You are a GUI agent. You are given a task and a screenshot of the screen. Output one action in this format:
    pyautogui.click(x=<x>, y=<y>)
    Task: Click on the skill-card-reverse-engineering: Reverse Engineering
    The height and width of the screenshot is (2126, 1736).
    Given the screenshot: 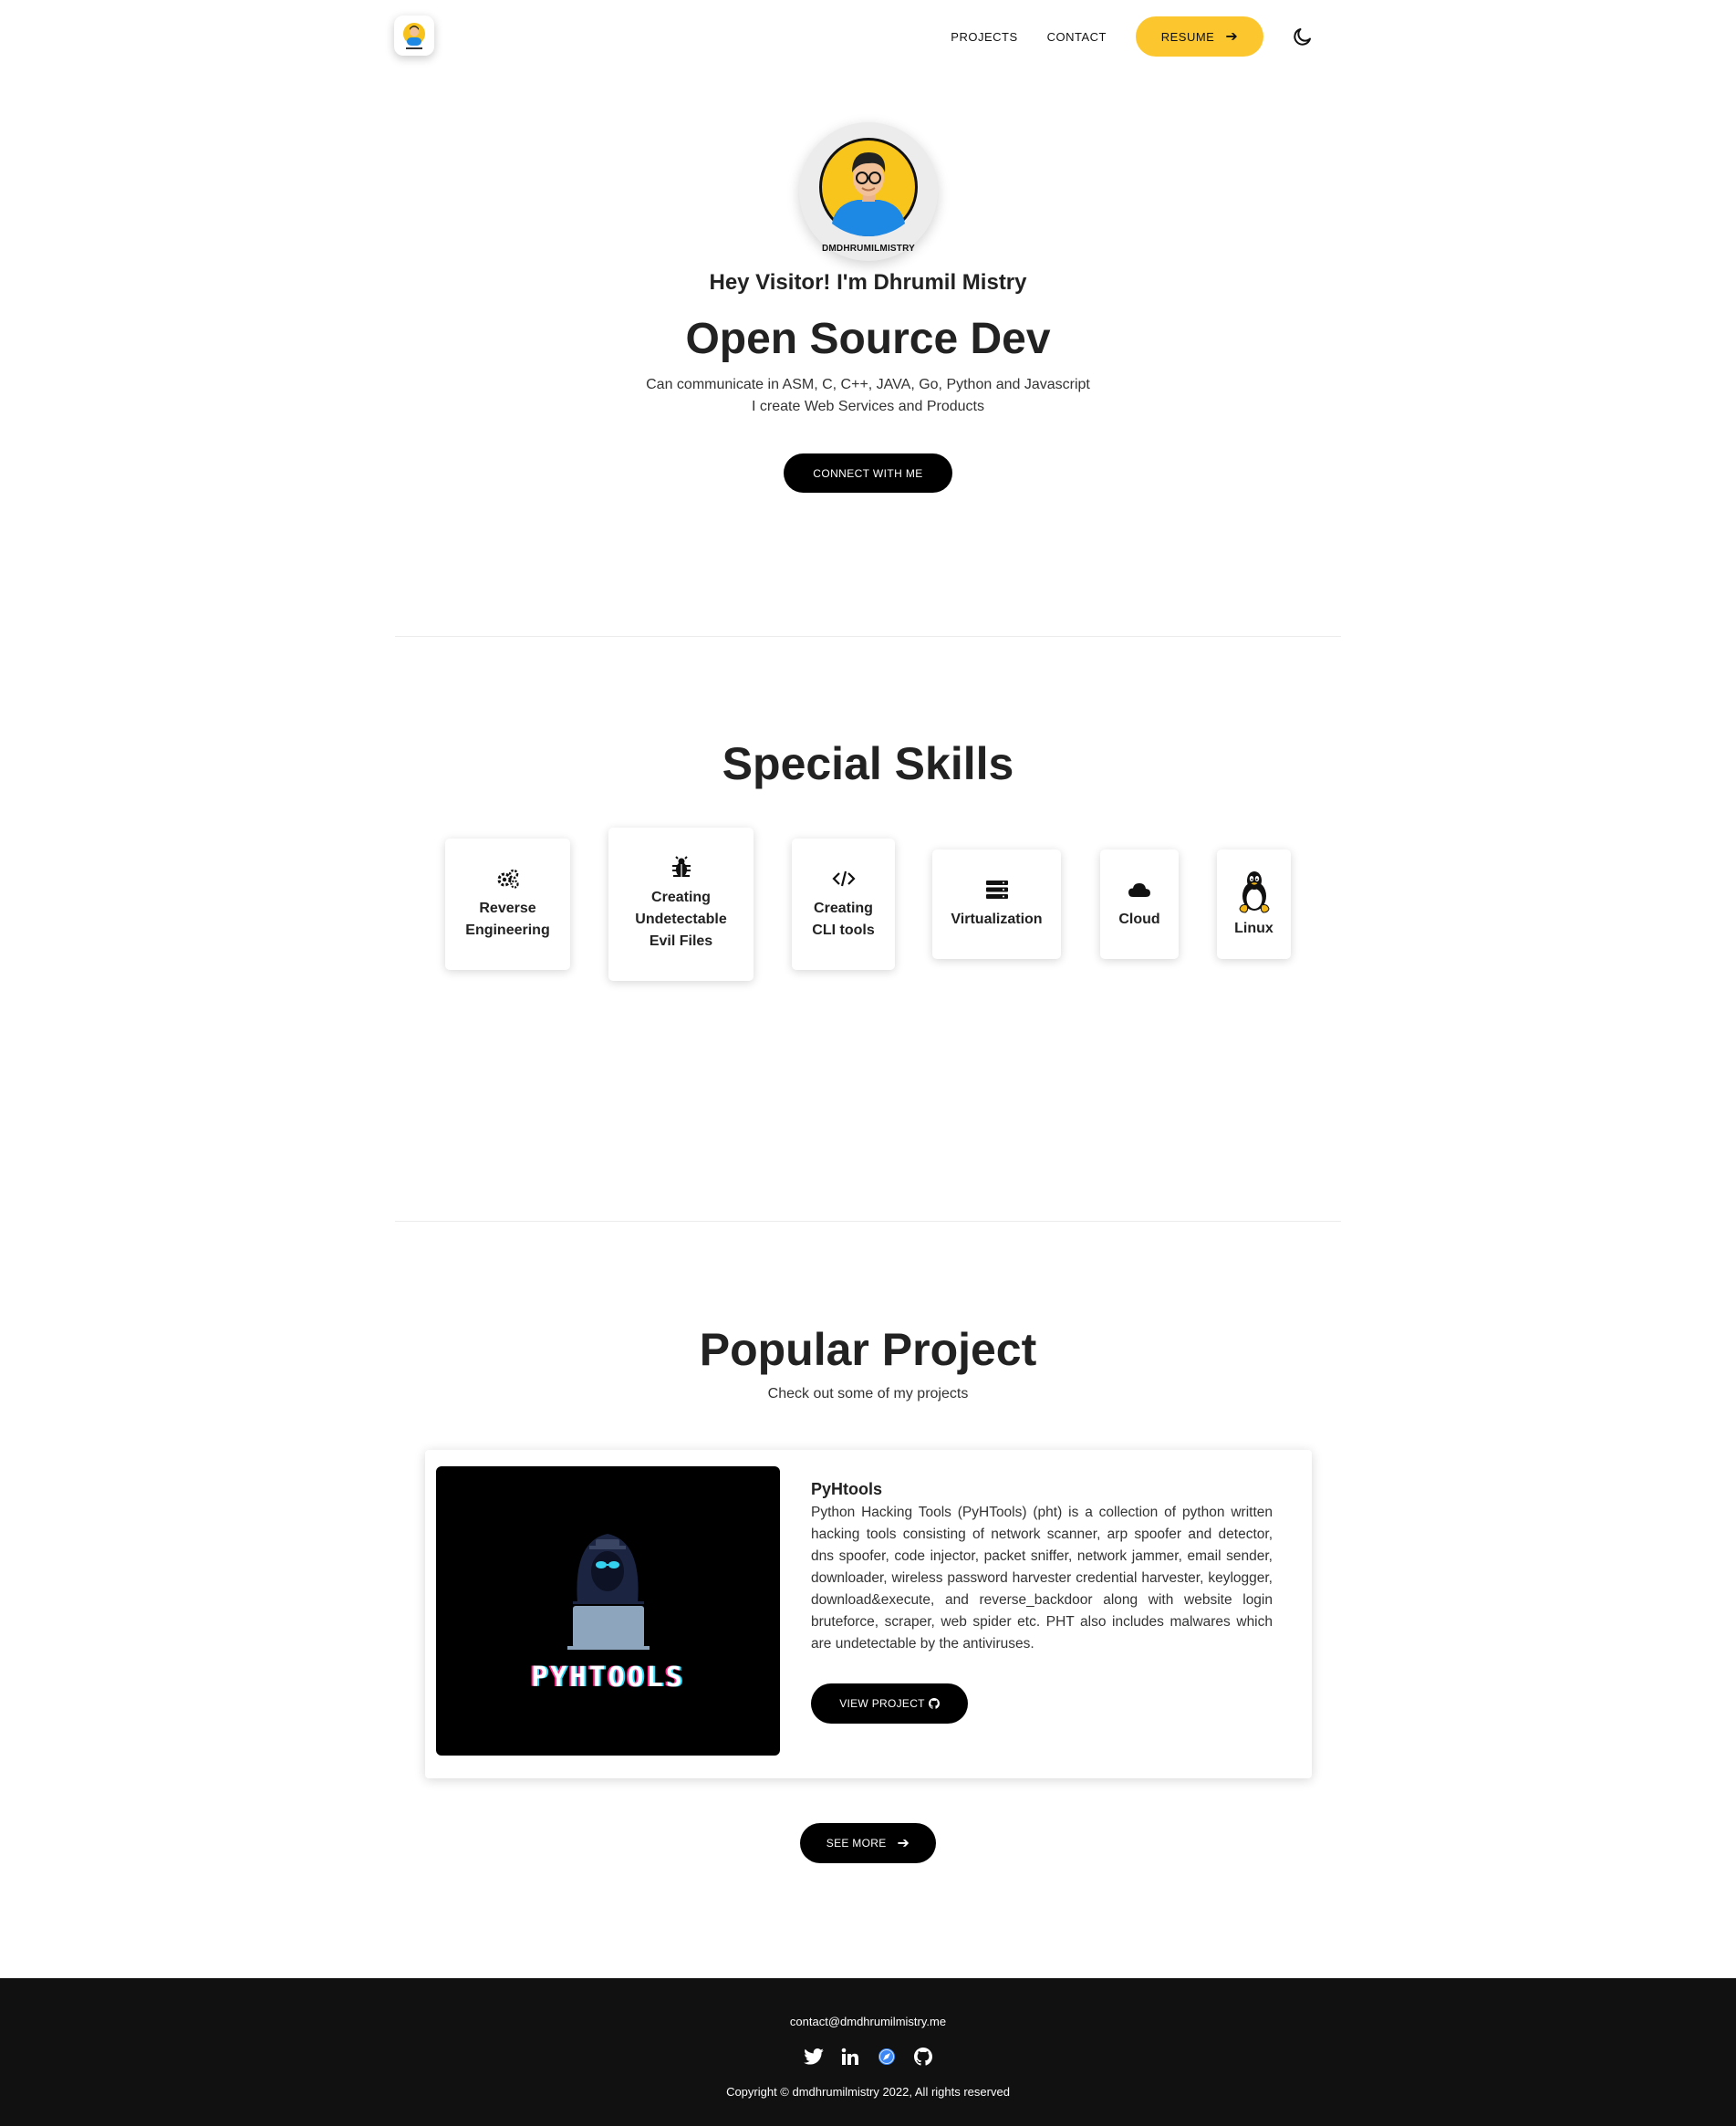 What is the action you would take?
    pyautogui.click(x=507, y=904)
    